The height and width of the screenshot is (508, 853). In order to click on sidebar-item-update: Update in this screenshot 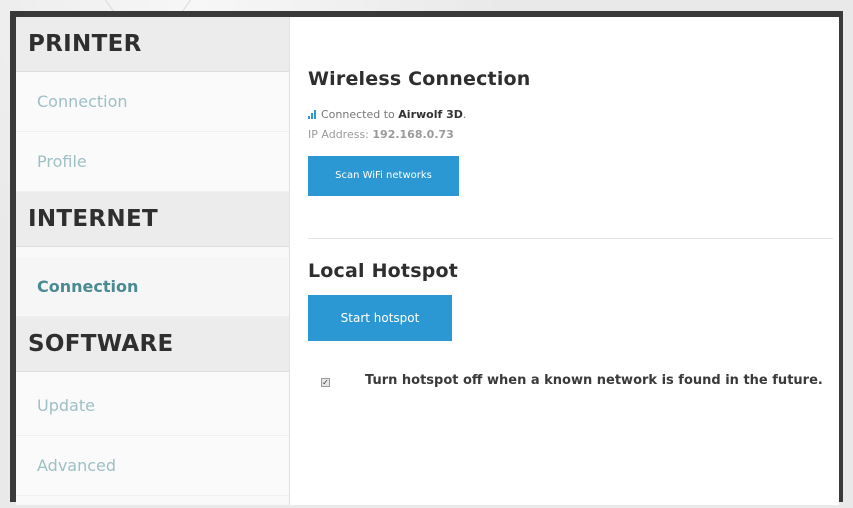, I will do `click(152, 406)`.